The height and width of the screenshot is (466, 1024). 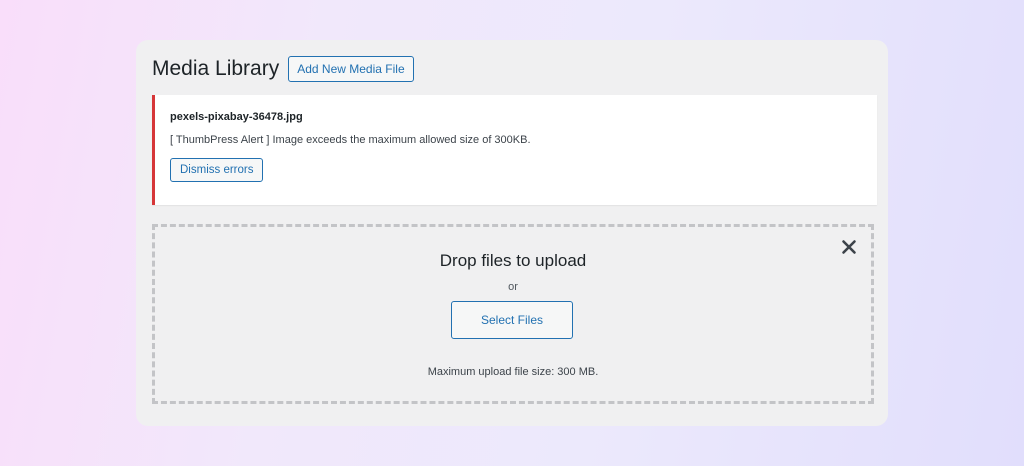 I want to click on drop-files-title: Drop files to upload, so click(x=513, y=260).